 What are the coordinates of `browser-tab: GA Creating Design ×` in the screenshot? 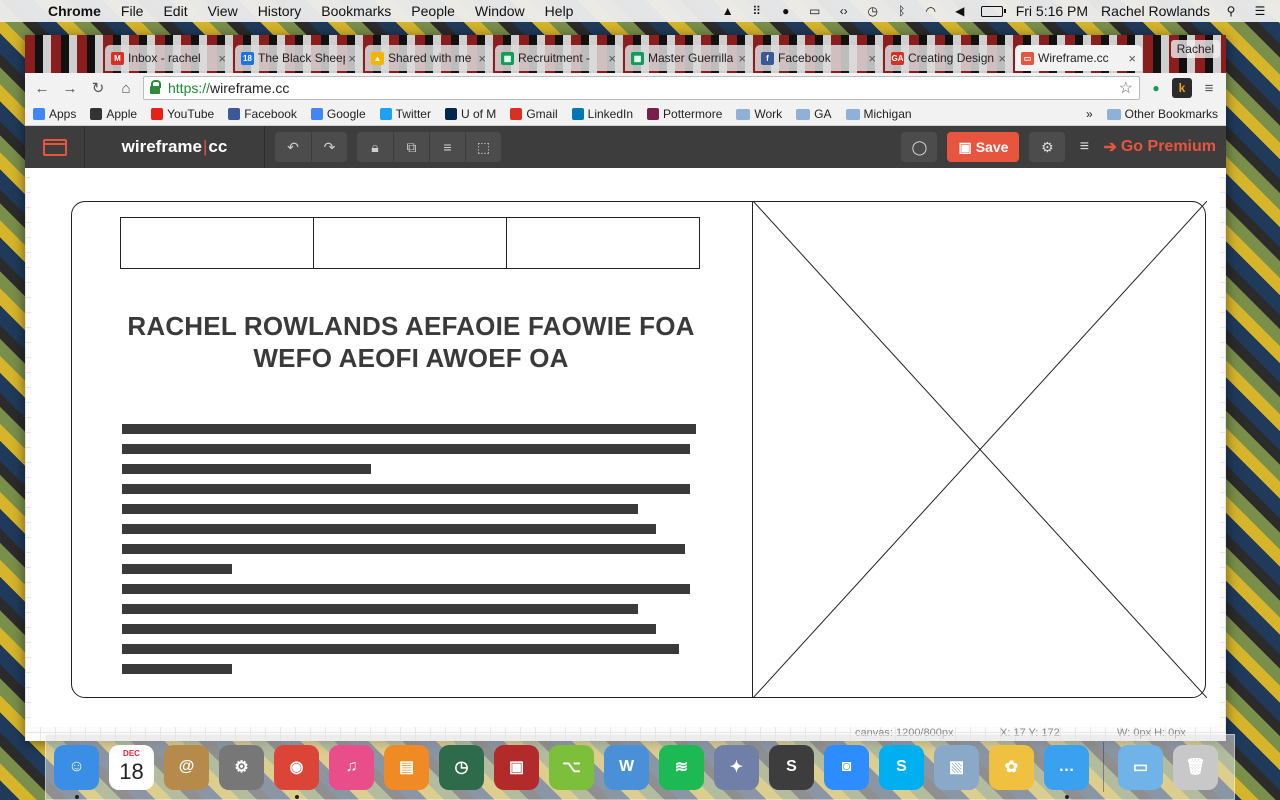 It's located at (948, 58).